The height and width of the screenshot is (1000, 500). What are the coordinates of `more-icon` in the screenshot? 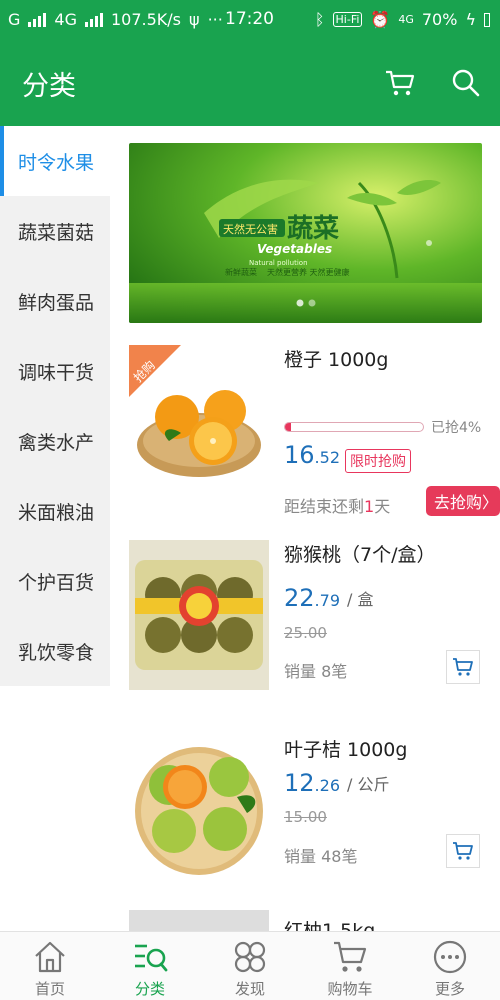 It's located at (450, 957).